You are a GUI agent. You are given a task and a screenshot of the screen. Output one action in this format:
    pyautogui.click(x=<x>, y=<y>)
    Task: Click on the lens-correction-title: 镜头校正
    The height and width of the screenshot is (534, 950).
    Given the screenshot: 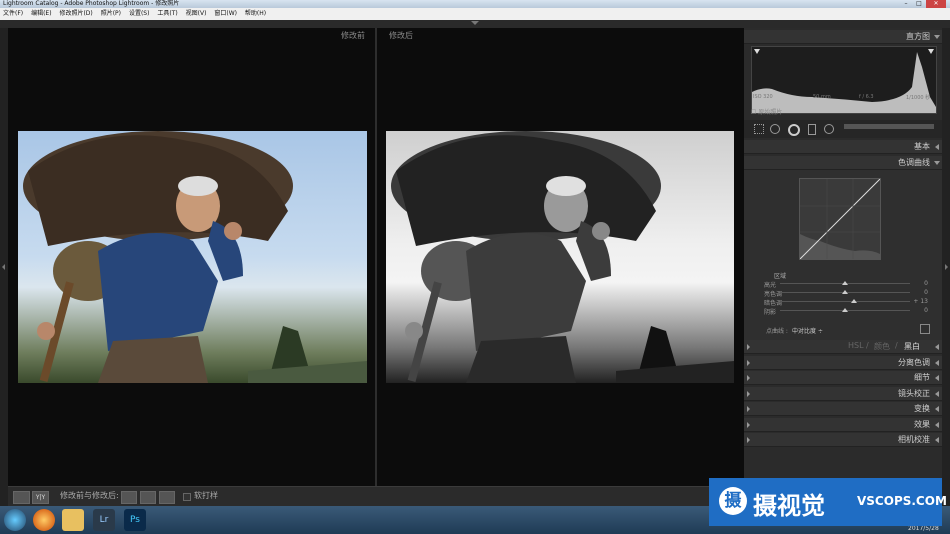 What is the action you would take?
    pyautogui.click(x=914, y=393)
    